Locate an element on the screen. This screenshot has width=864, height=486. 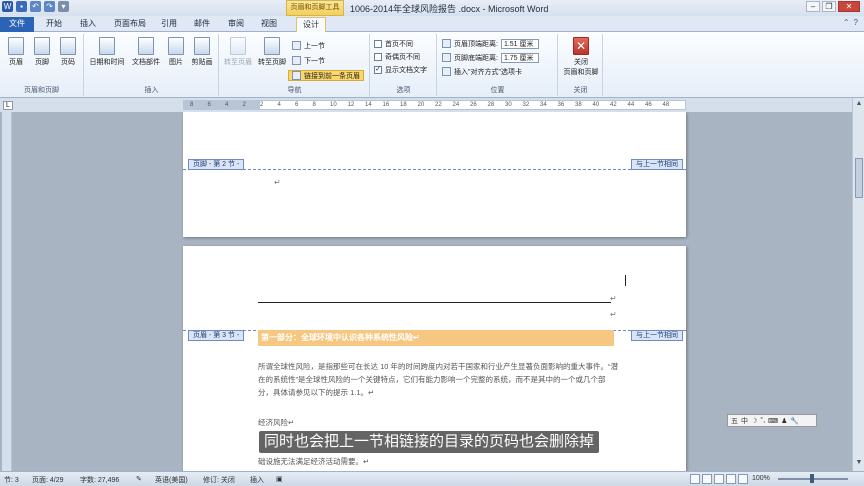
ime-item-icon: ☽ is located at coordinates (754, 421).